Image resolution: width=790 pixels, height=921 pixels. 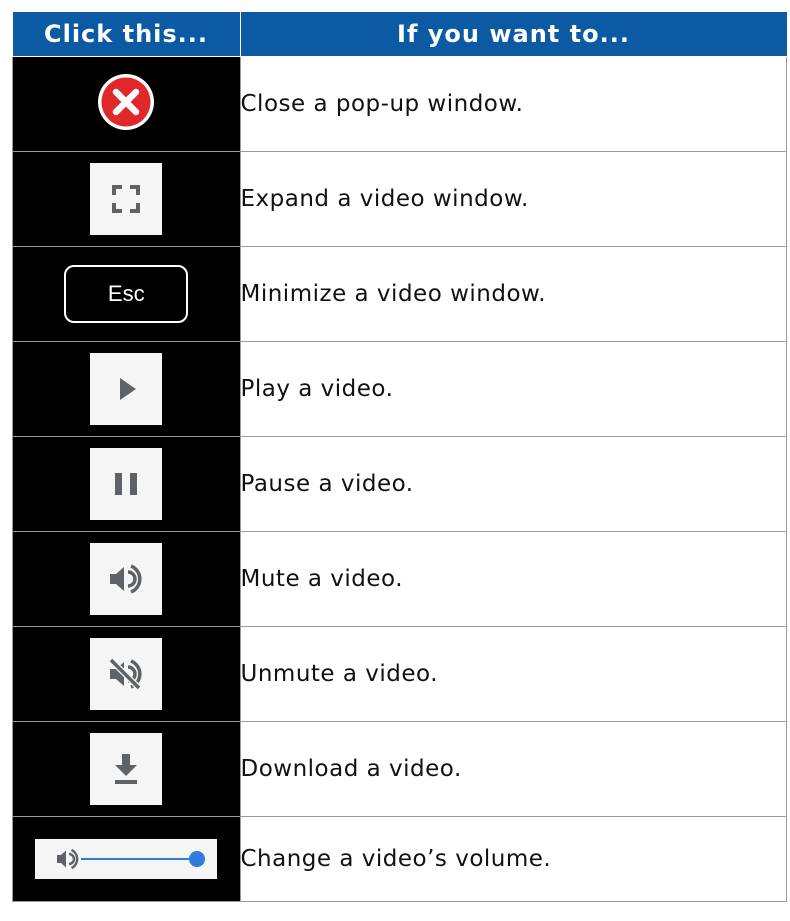 I want to click on table-row: Play a video., so click(x=399, y=389).